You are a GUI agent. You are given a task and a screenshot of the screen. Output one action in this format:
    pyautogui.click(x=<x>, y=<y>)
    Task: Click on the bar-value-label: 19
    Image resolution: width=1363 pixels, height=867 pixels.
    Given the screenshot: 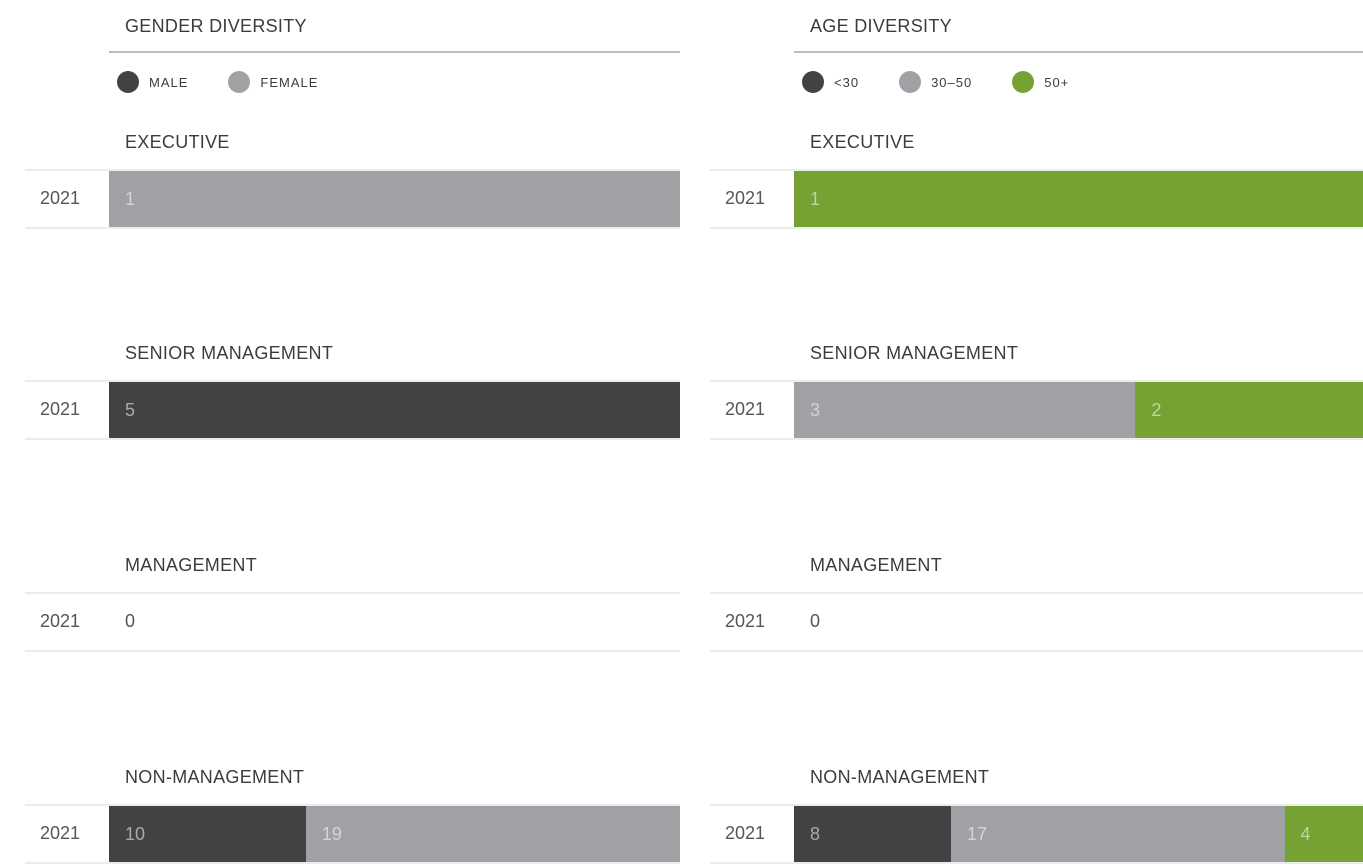 What is the action you would take?
    pyautogui.click(x=331, y=833)
    